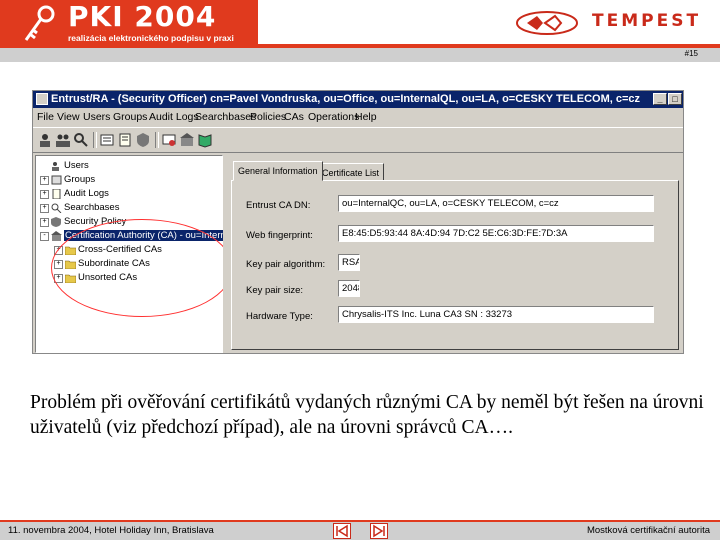  I want to click on app-icon, so click(42, 99).